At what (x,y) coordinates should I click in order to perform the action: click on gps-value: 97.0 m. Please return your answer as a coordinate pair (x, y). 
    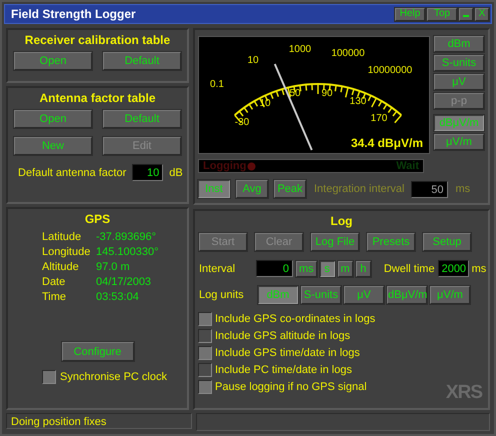
    Looking at the image, I should click on (113, 267).